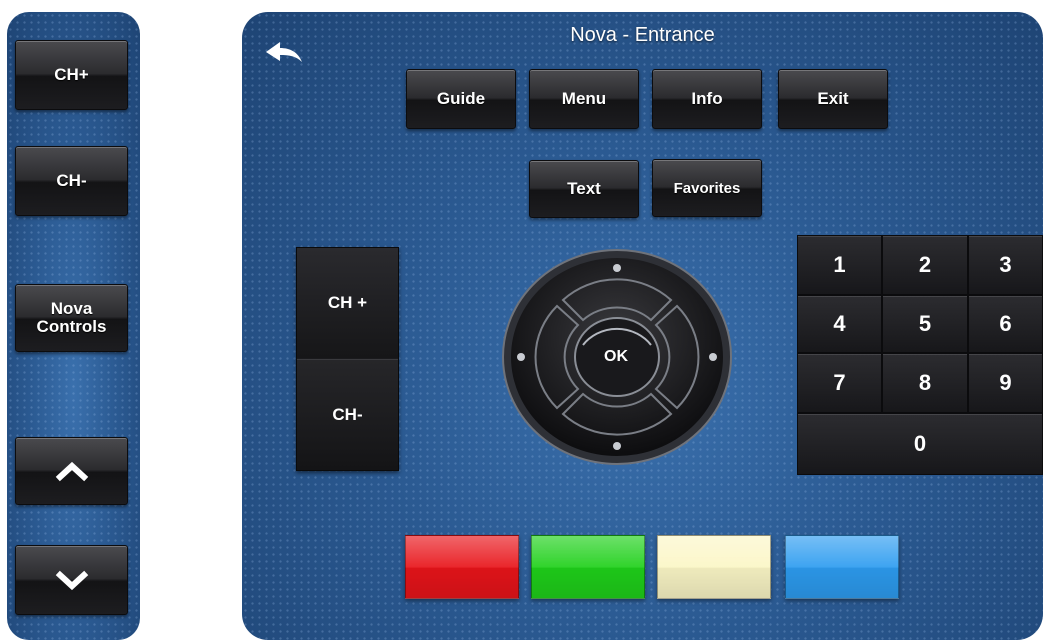 The width and height of the screenshot is (1043, 642). I want to click on key-1: 1, so click(839, 265).